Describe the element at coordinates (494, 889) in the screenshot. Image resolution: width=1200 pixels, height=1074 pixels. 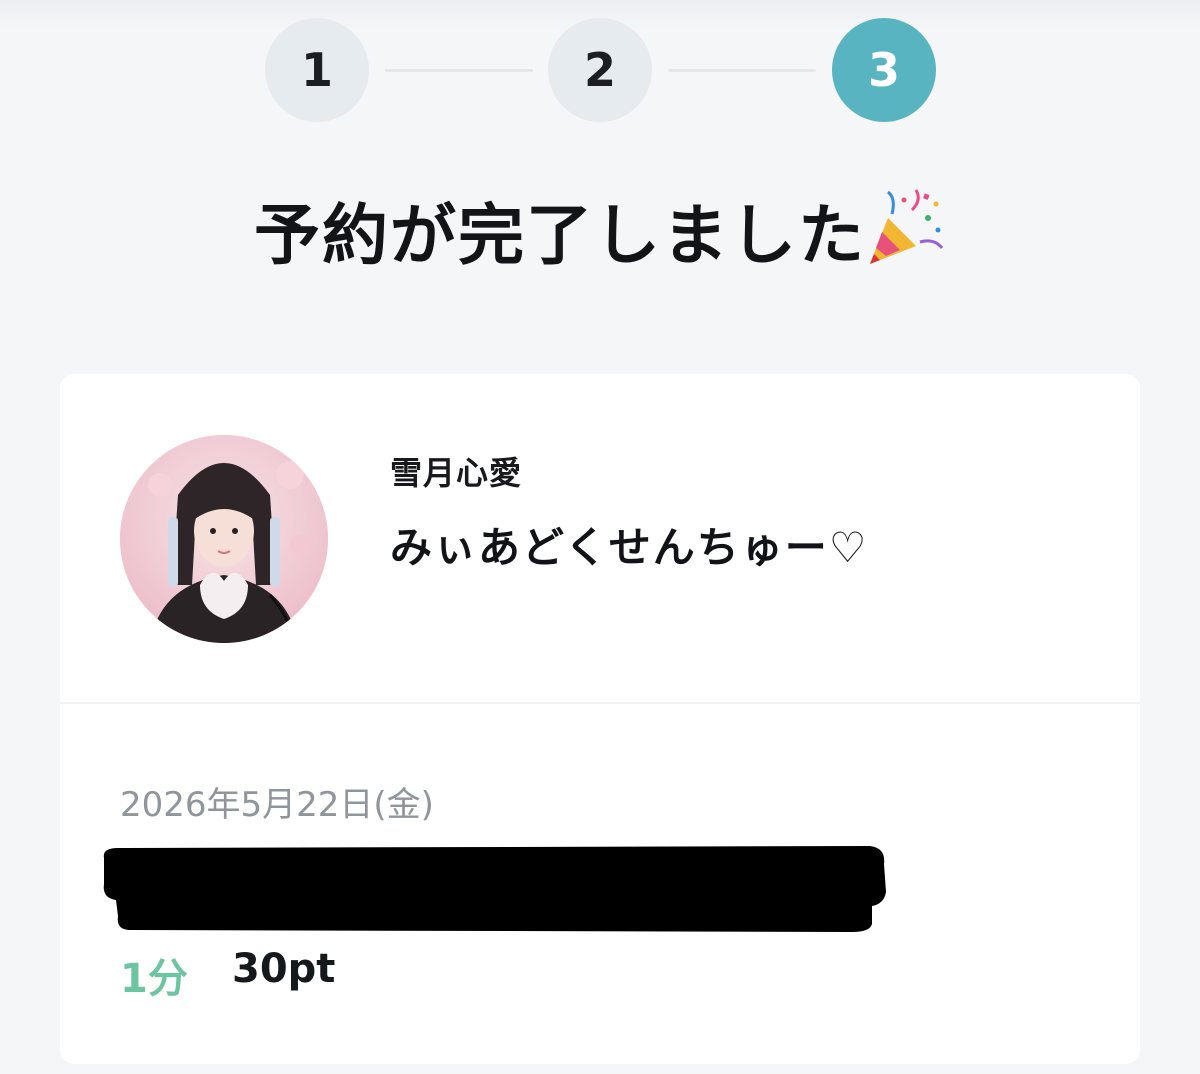
I see `redaction-bar` at that location.